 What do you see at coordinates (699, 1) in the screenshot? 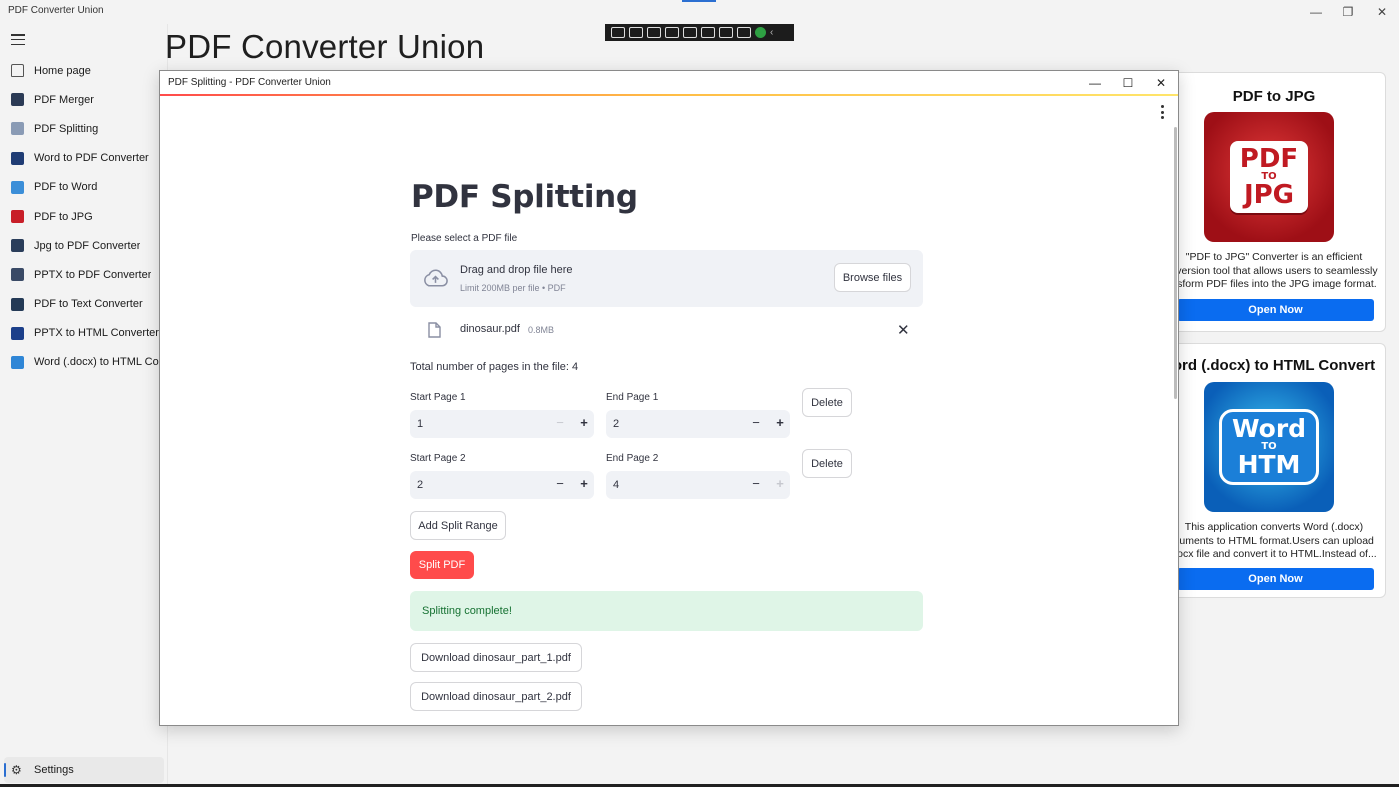
I see `taskbar-indicator` at bounding box center [699, 1].